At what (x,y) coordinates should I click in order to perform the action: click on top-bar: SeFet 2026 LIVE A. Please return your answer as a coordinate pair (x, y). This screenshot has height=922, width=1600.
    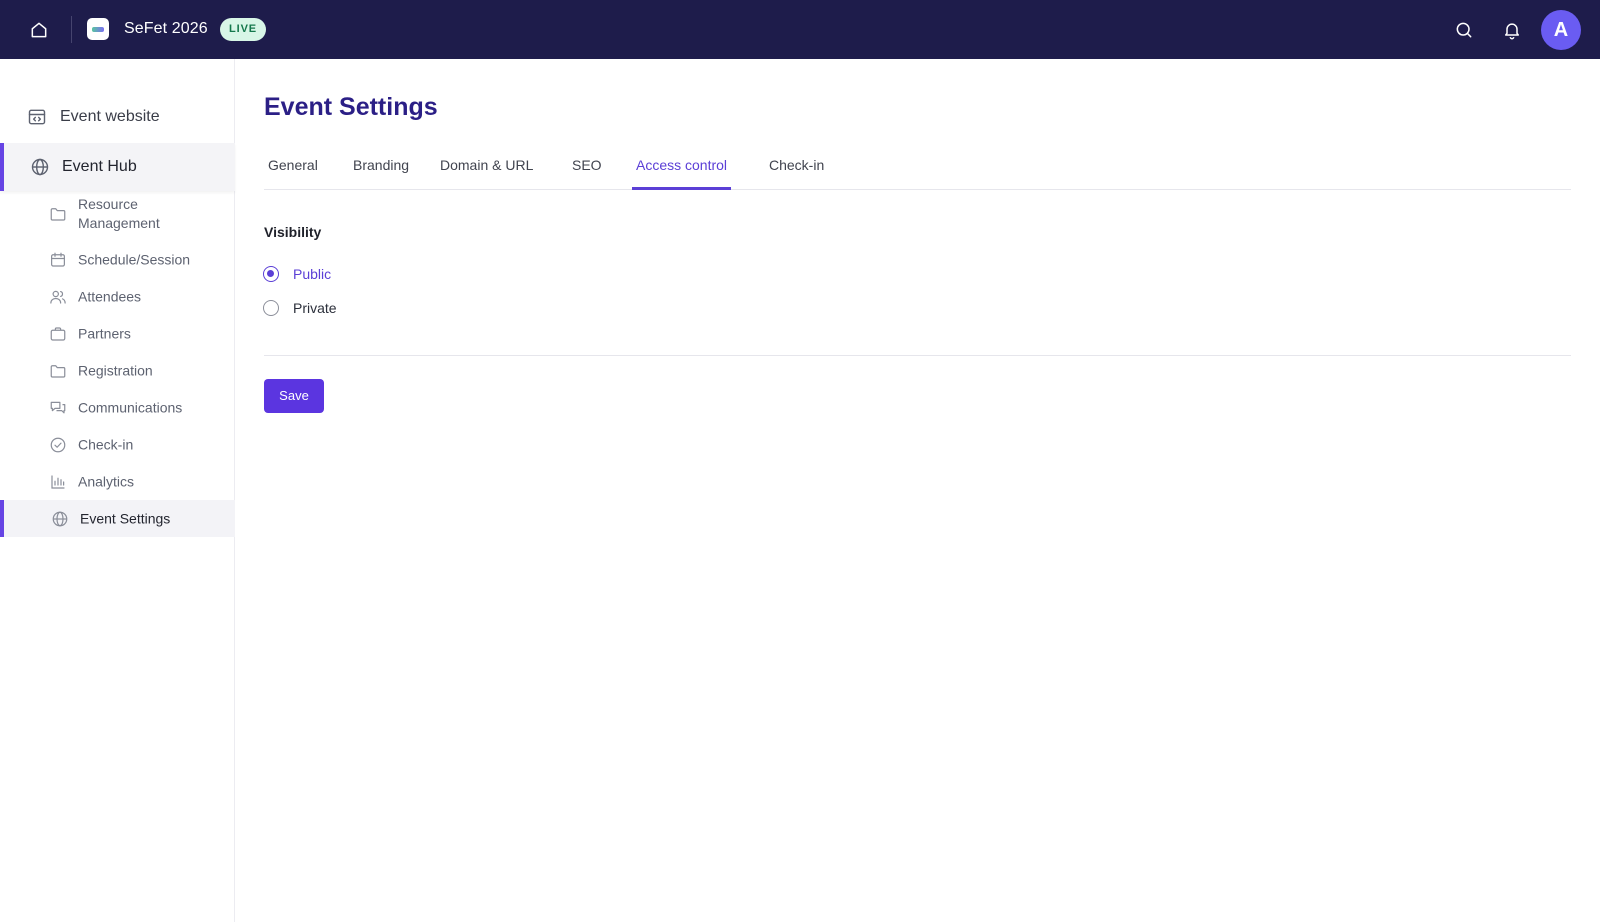
    Looking at the image, I should click on (800, 29).